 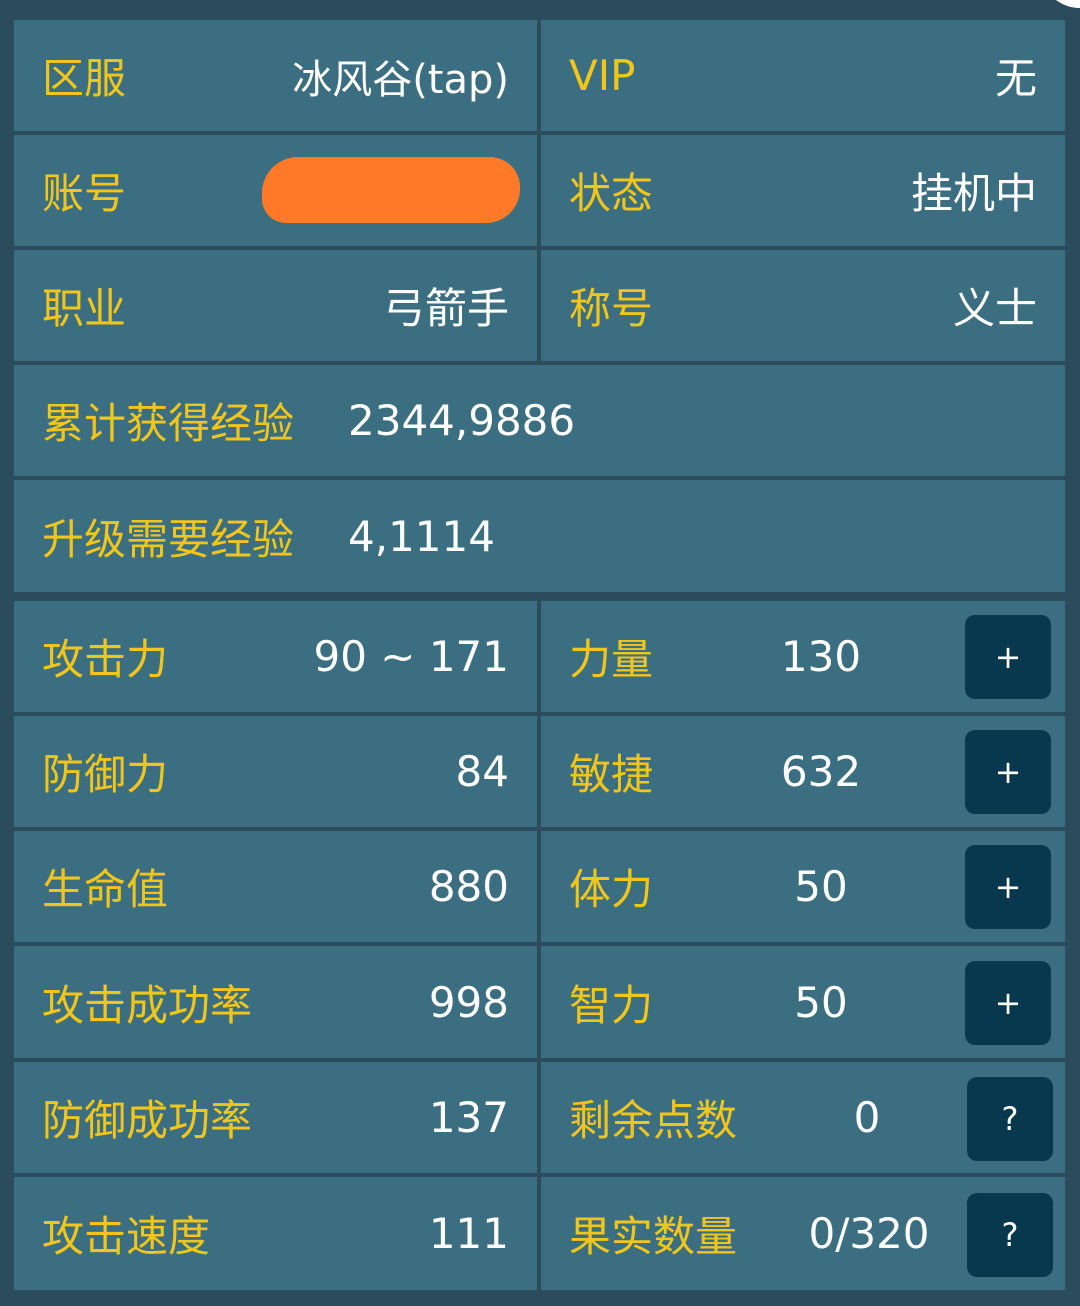 I want to click on strength-label: 力量, so click(x=611, y=659).